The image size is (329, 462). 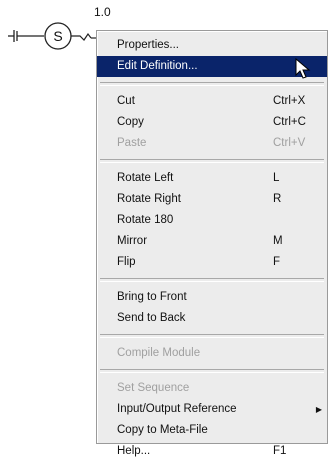 I want to click on menu-item-shortcut: Ctrl+V, so click(x=289, y=143).